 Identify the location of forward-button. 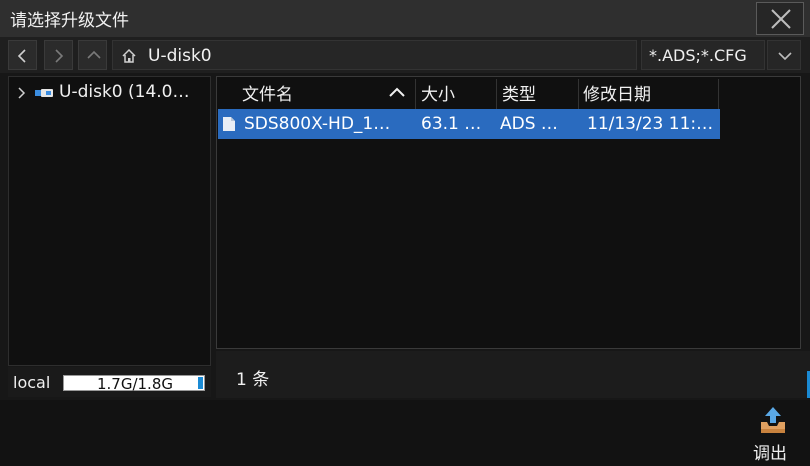
(58, 55).